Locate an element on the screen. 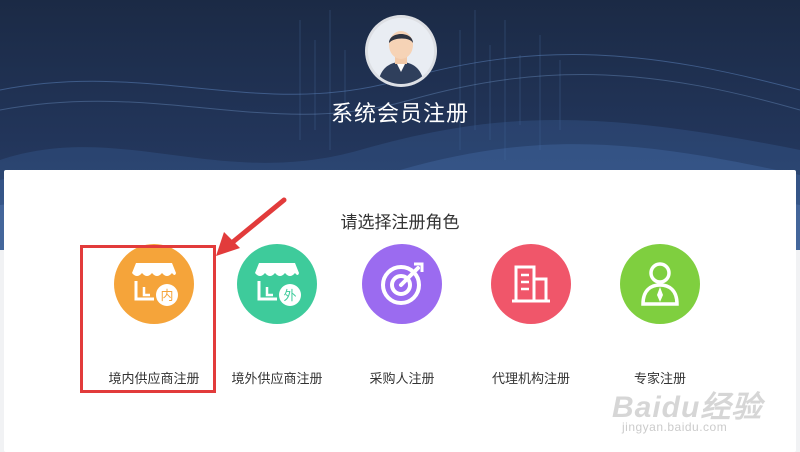 Image resolution: width=800 pixels, height=452 pixels. person-avatar-icon is located at coordinates (401, 51).